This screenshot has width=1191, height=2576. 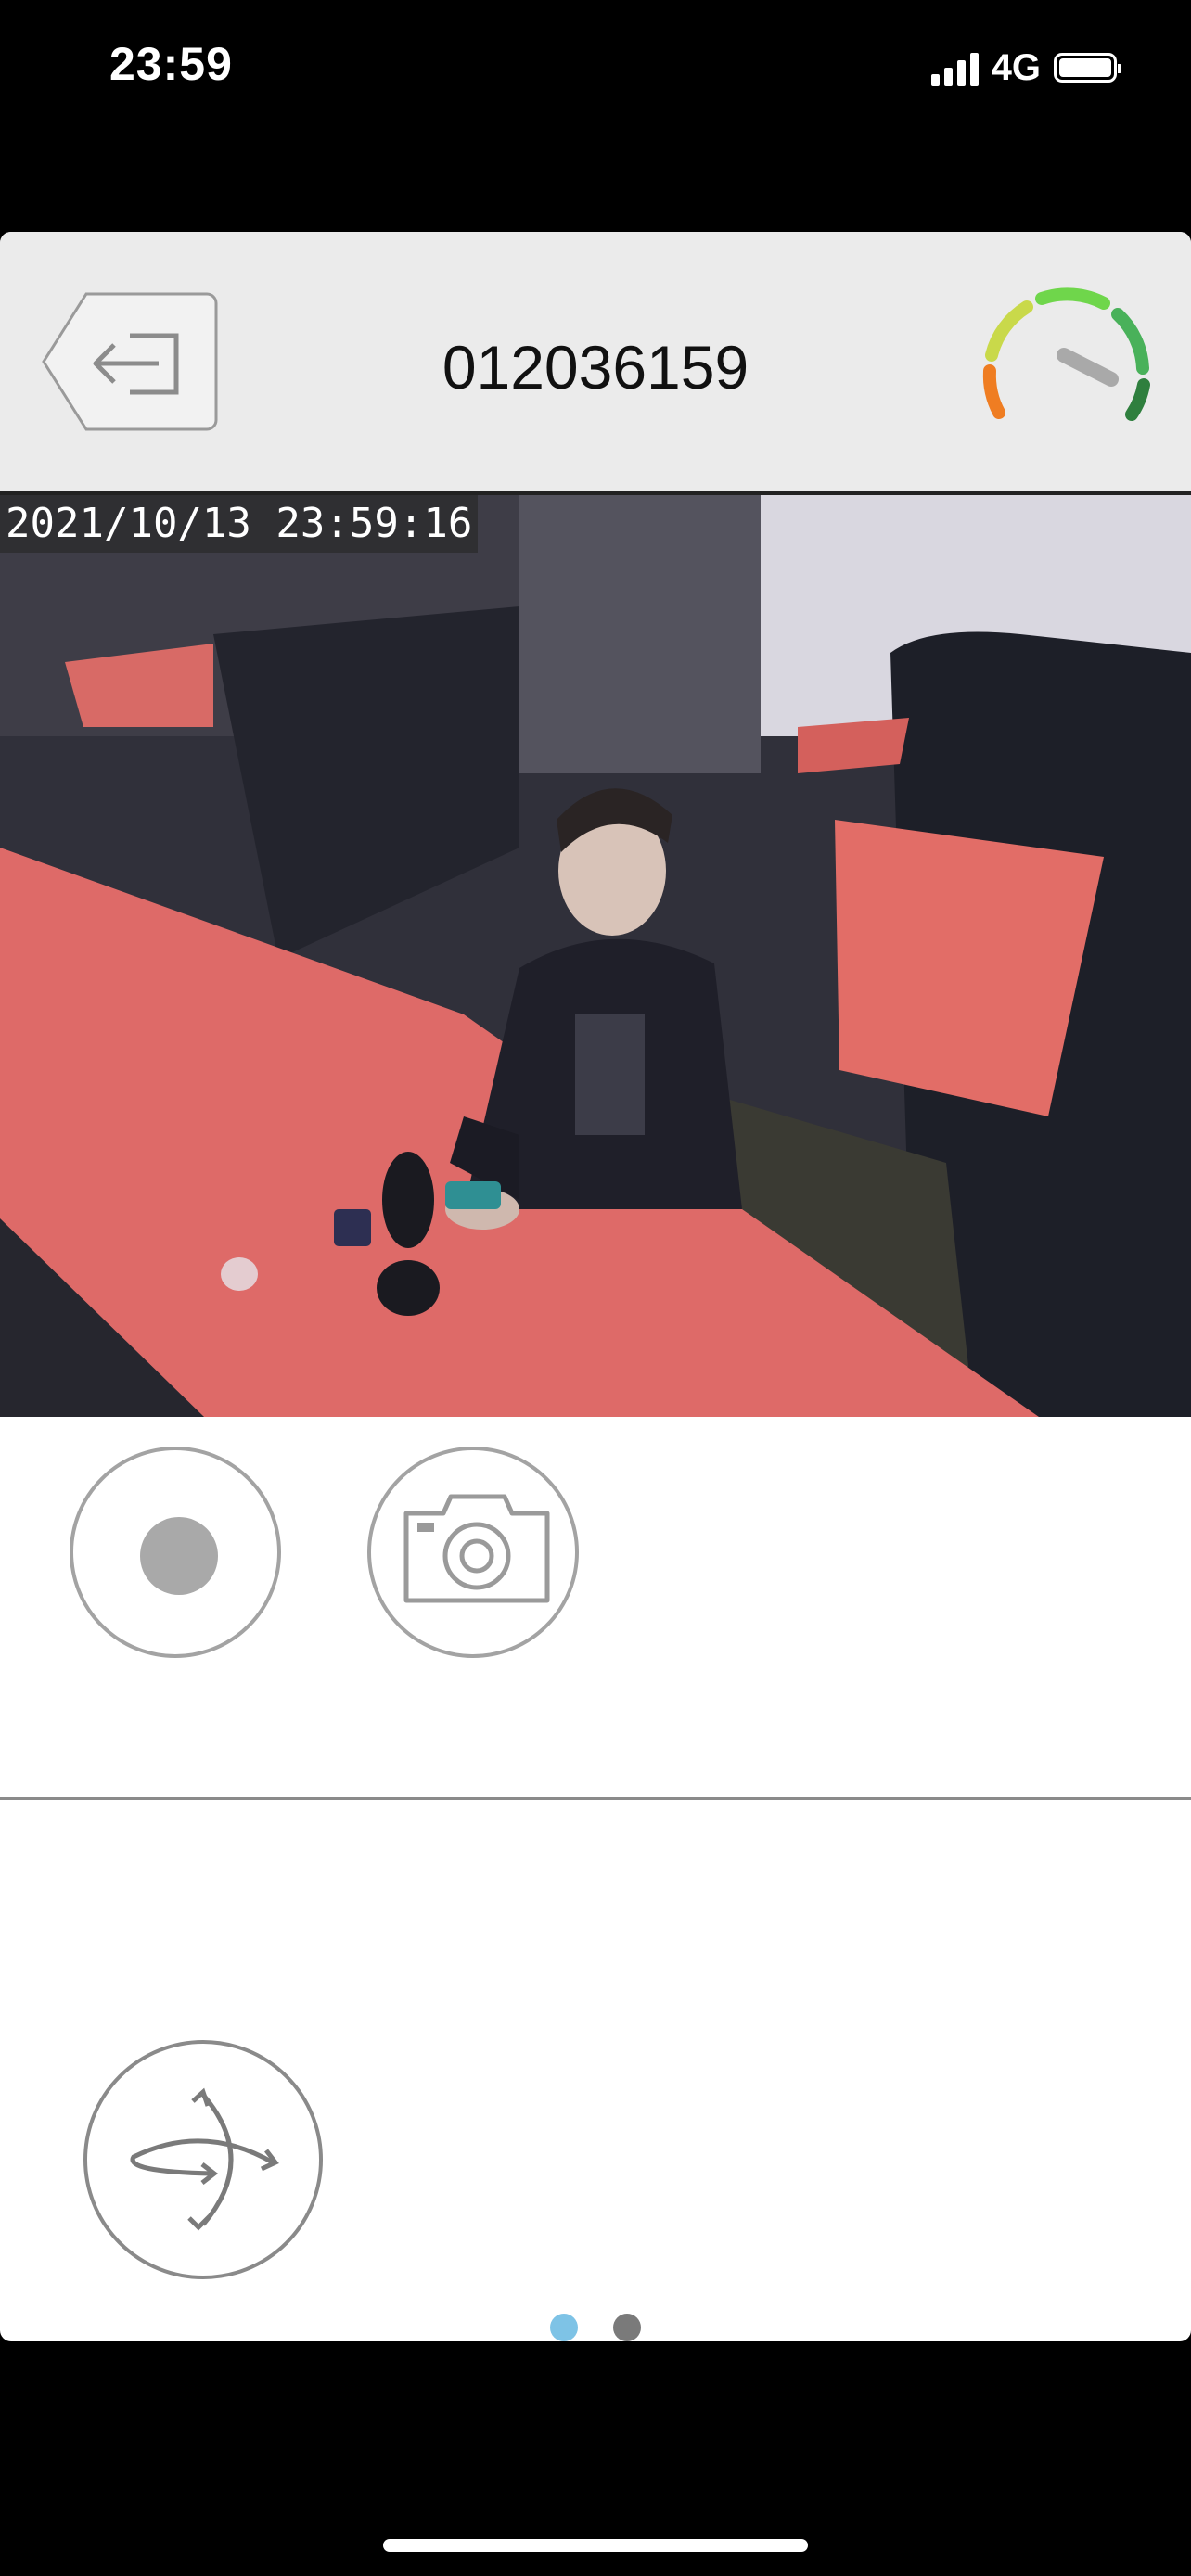 What do you see at coordinates (1067, 361) in the screenshot?
I see `speed-gauge-icon` at bounding box center [1067, 361].